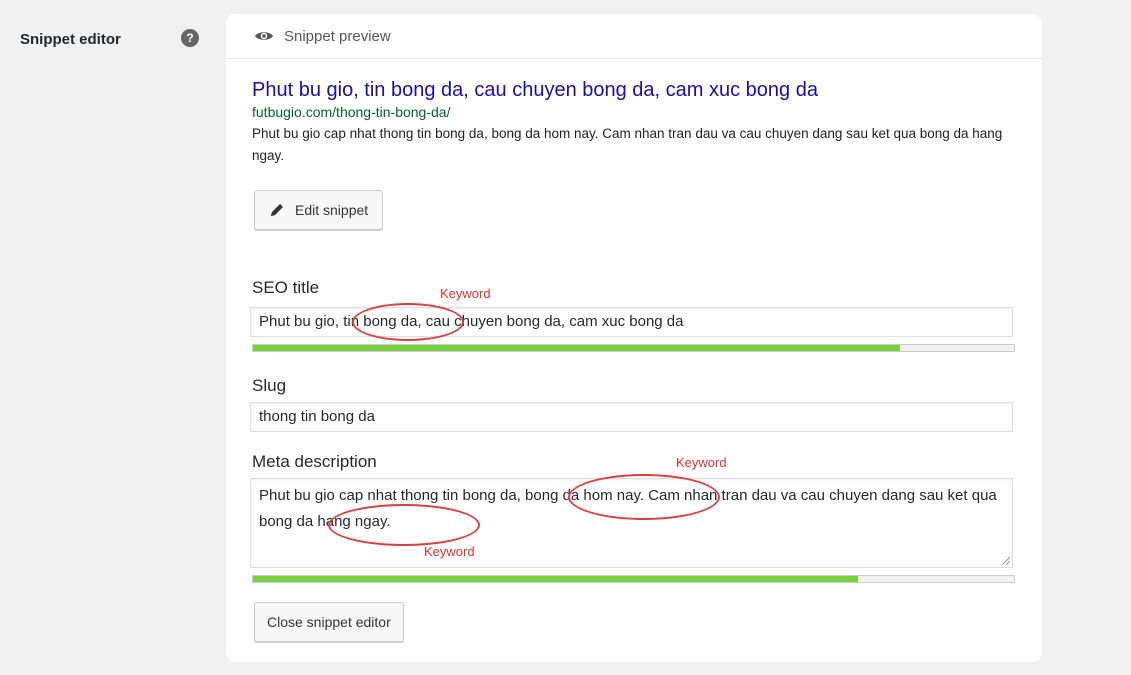 The height and width of the screenshot is (675, 1131). What do you see at coordinates (408, 322) in the screenshot?
I see `keyword-circle-title` at bounding box center [408, 322].